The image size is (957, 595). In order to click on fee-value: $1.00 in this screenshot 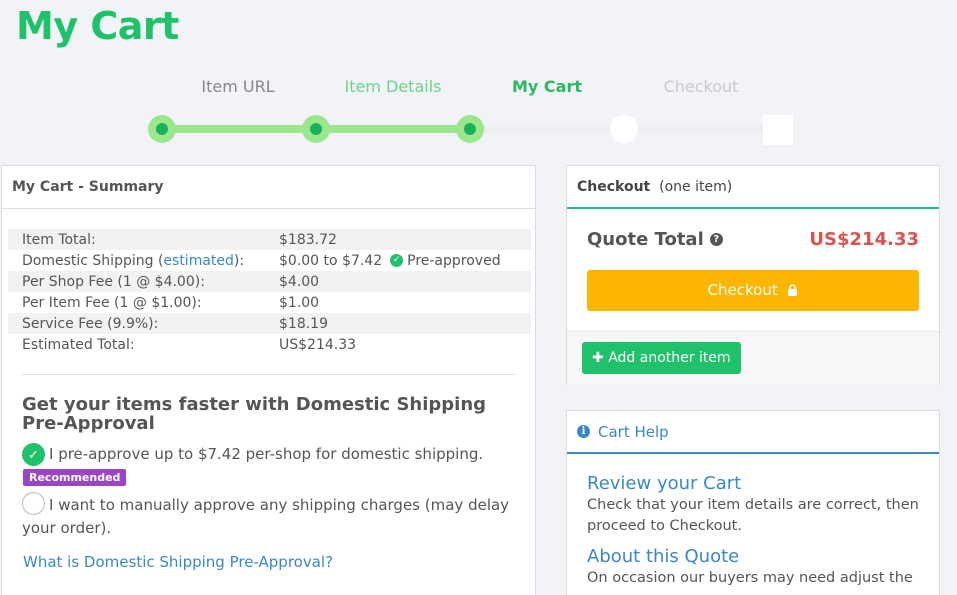, I will do `click(299, 302)`.